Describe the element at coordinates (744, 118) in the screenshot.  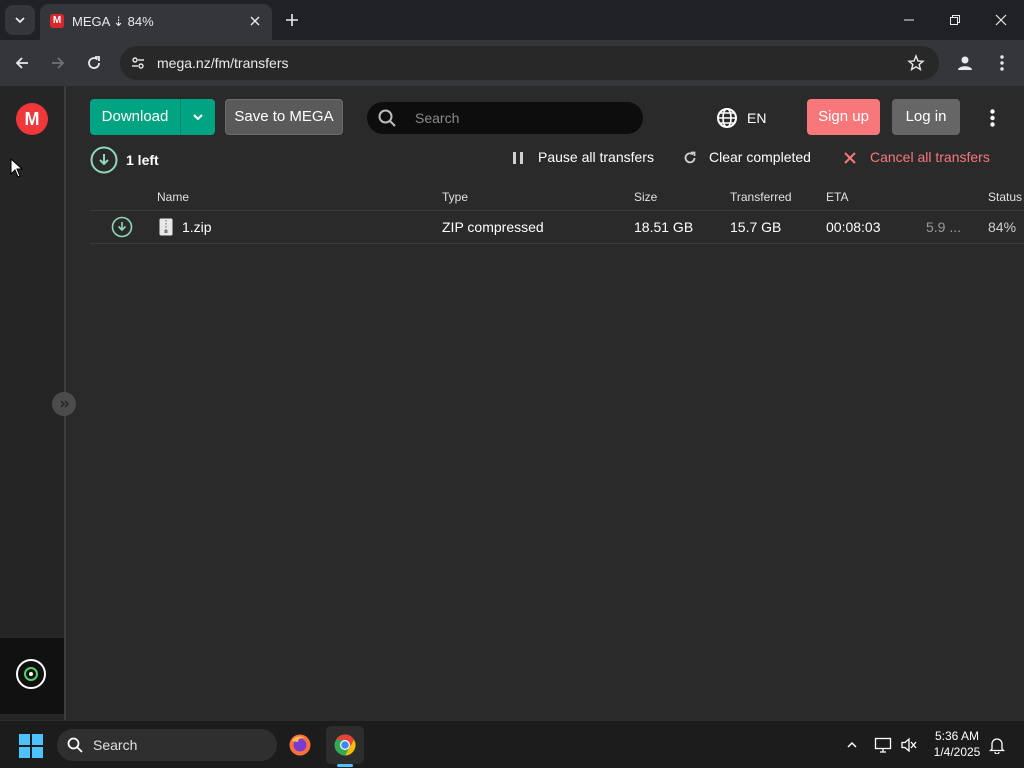
I see `language-selector: EN` at that location.